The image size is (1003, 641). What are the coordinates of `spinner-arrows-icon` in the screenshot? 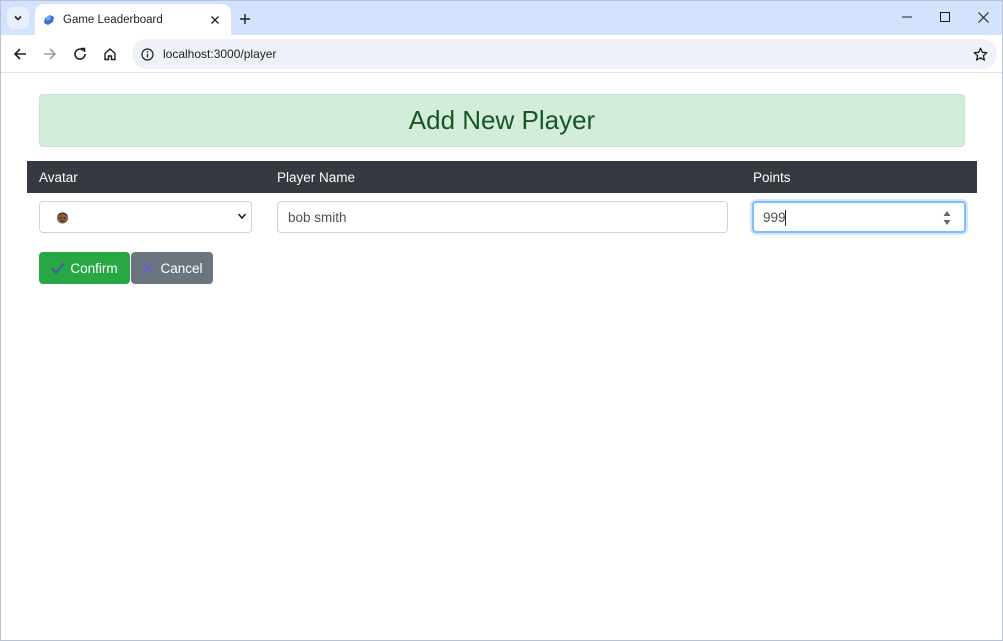 It's located at (947, 218).